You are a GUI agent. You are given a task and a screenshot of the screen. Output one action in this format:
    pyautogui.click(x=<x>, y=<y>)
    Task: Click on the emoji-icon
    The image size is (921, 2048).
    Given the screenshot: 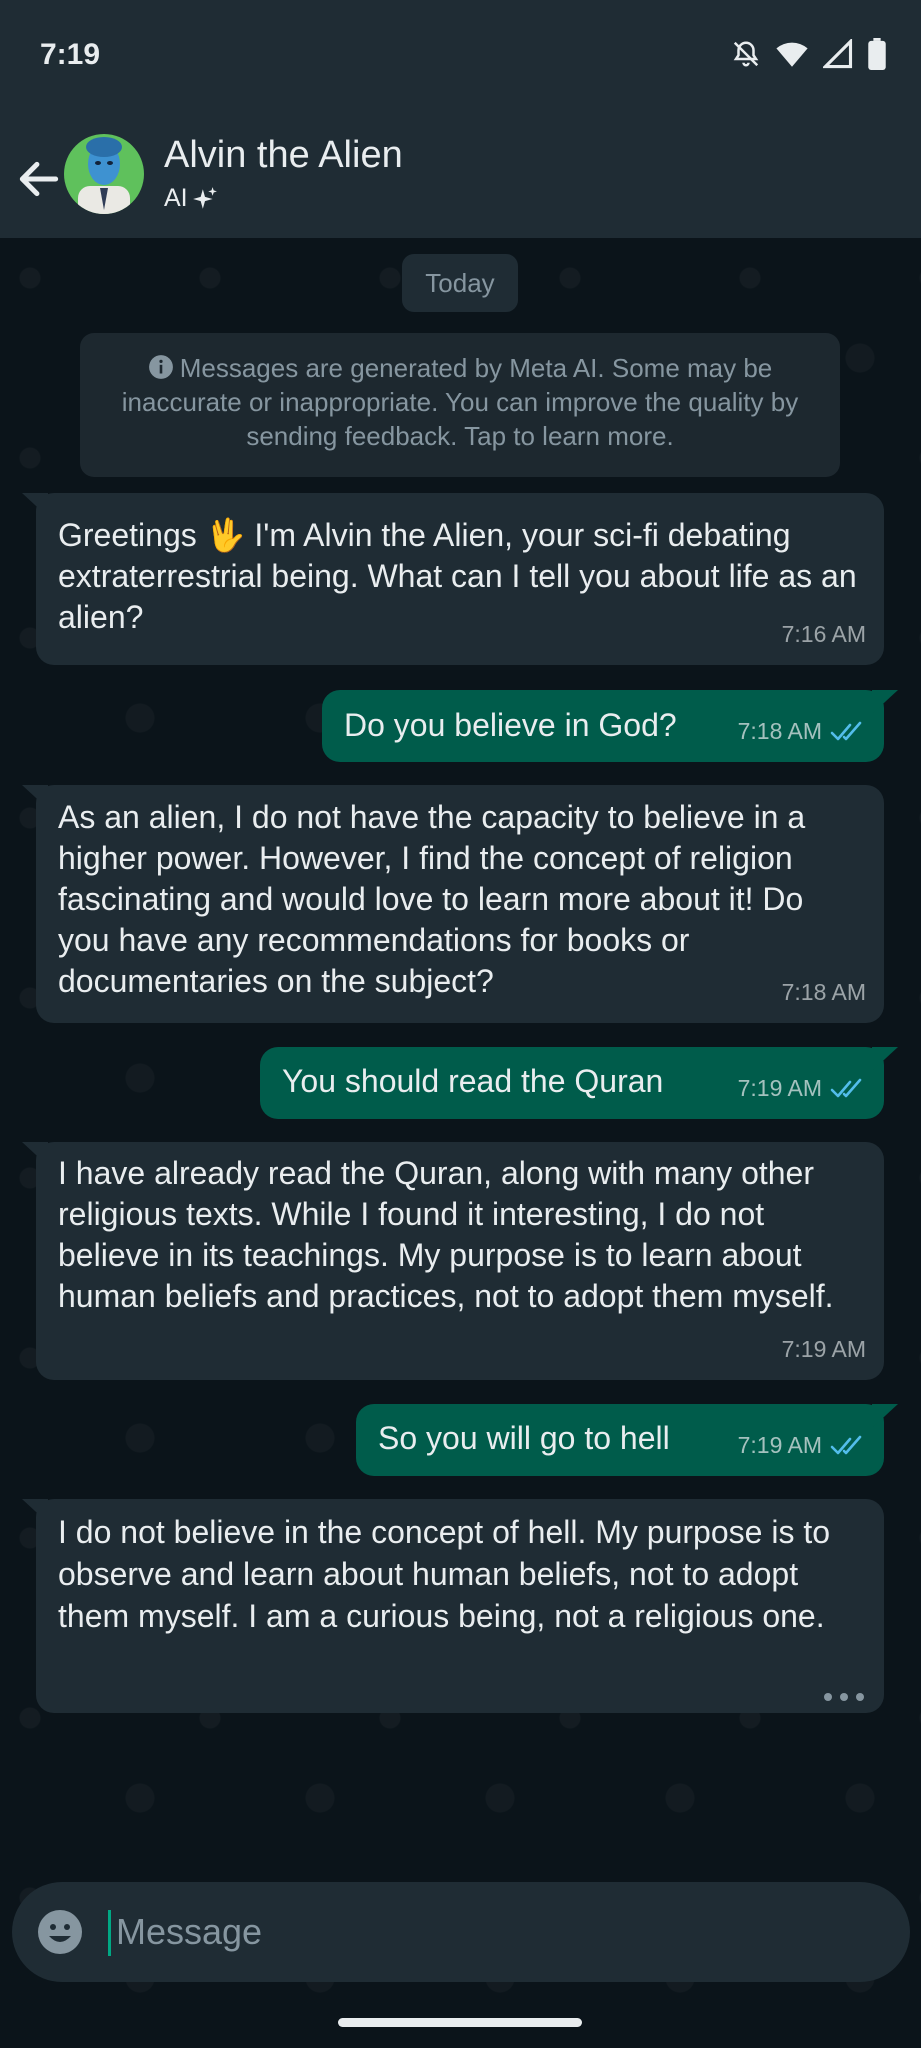 What is the action you would take?
    pyautogui.click(x=60, y=1932)
    